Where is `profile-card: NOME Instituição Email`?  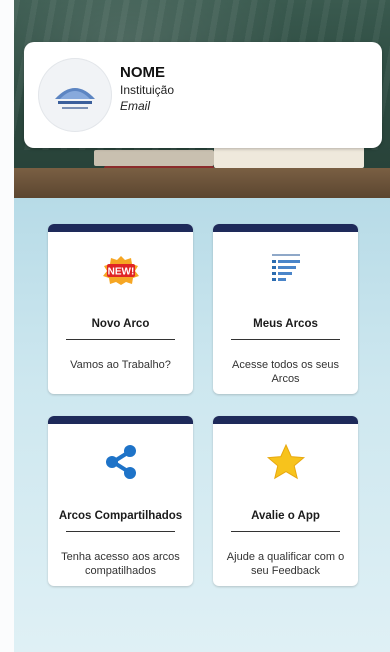
profile-card: NOME Instituição Email is located at coordinates (203, 95).